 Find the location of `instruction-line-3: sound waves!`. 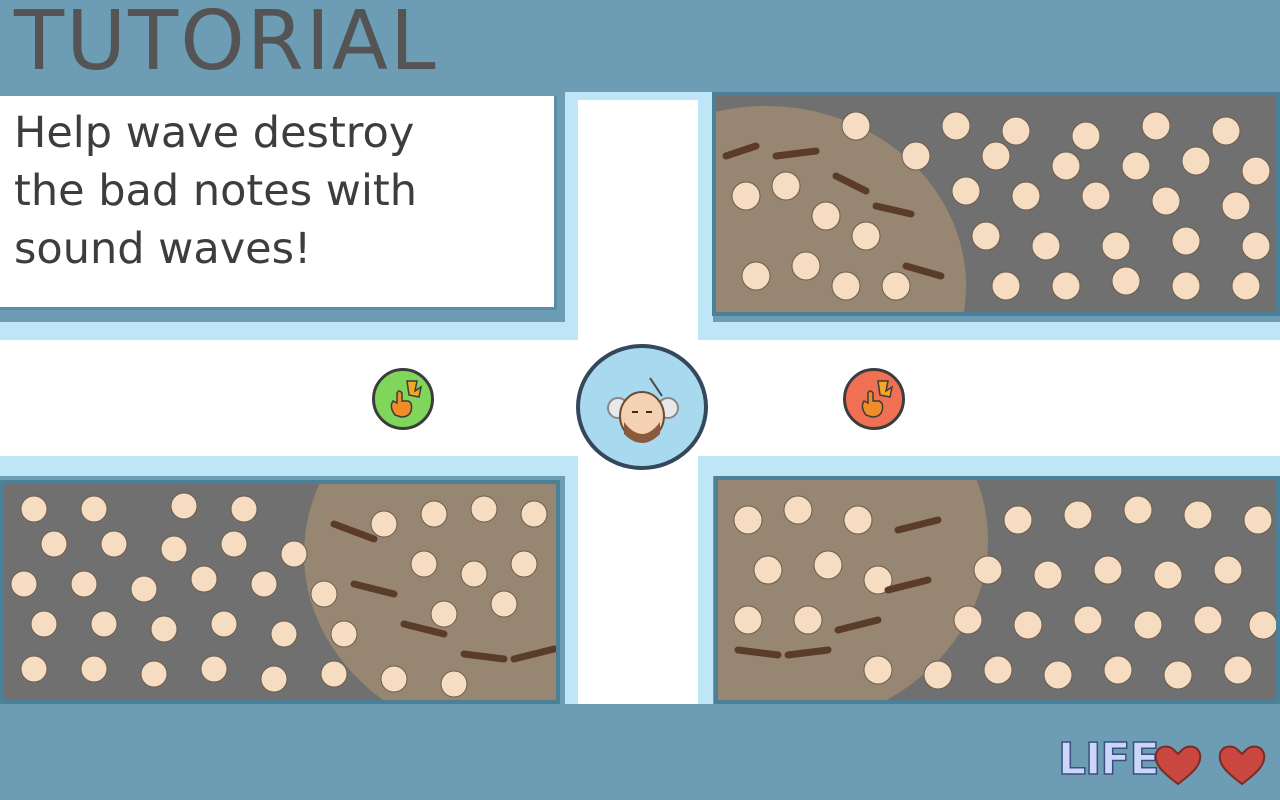

instruction-line-3: sound waves! is located at coordinates (163, 249).